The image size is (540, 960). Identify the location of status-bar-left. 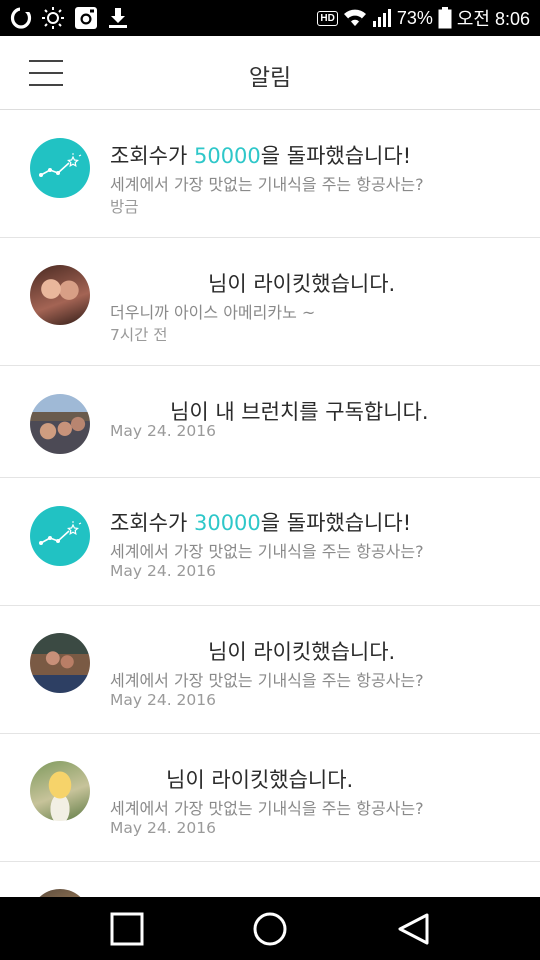
(69, 18).